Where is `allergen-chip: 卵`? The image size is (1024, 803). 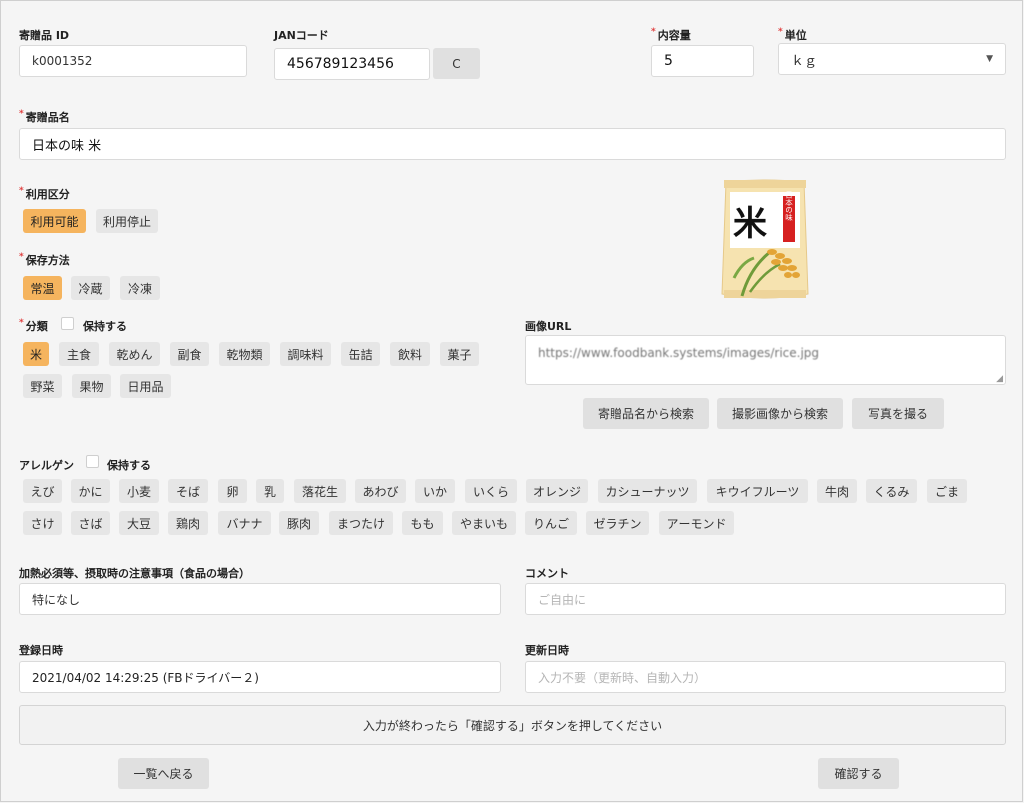
allergen-chip: 卵 is located at coordinates (232, 491).